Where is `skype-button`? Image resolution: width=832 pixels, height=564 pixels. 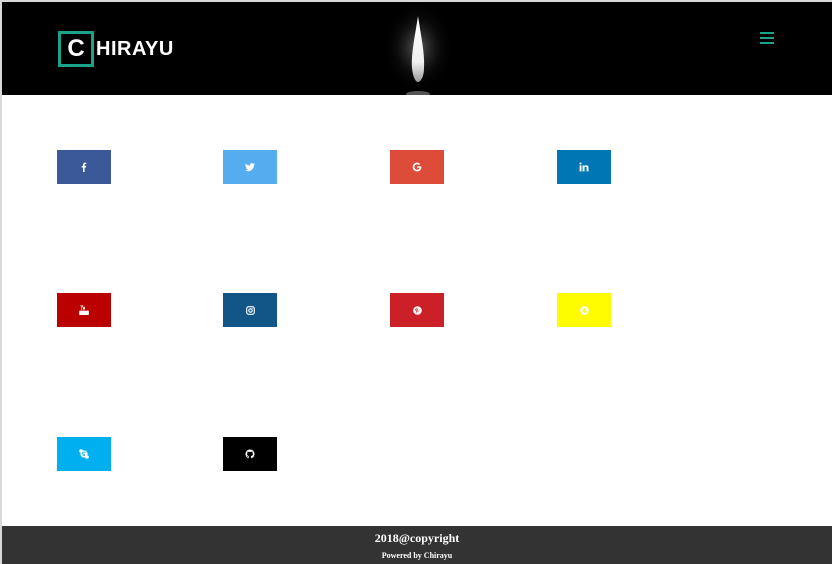 skype-button is located at coordinates (84, 454).